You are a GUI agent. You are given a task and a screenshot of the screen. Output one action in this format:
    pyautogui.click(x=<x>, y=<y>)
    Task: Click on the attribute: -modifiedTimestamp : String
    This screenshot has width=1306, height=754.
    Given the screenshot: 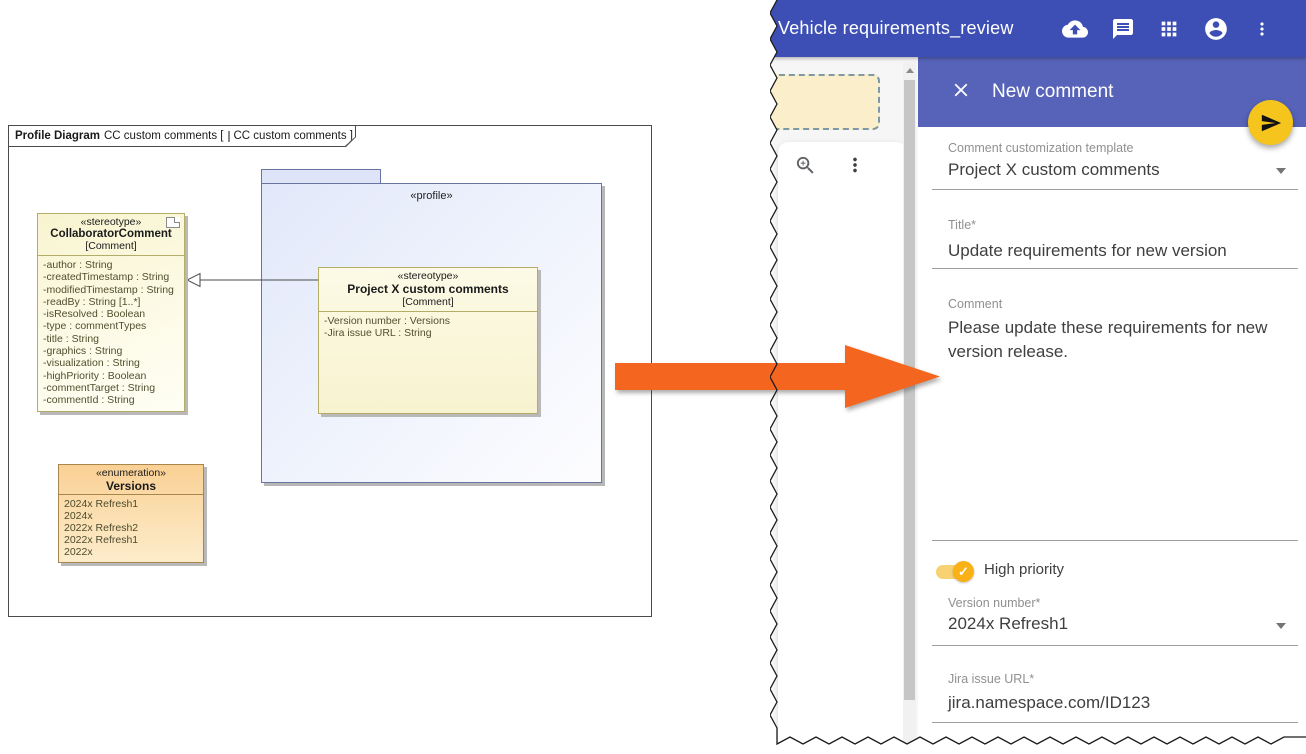 What is the action you would take?
    pyautogui.click(x=108, y=289)
    